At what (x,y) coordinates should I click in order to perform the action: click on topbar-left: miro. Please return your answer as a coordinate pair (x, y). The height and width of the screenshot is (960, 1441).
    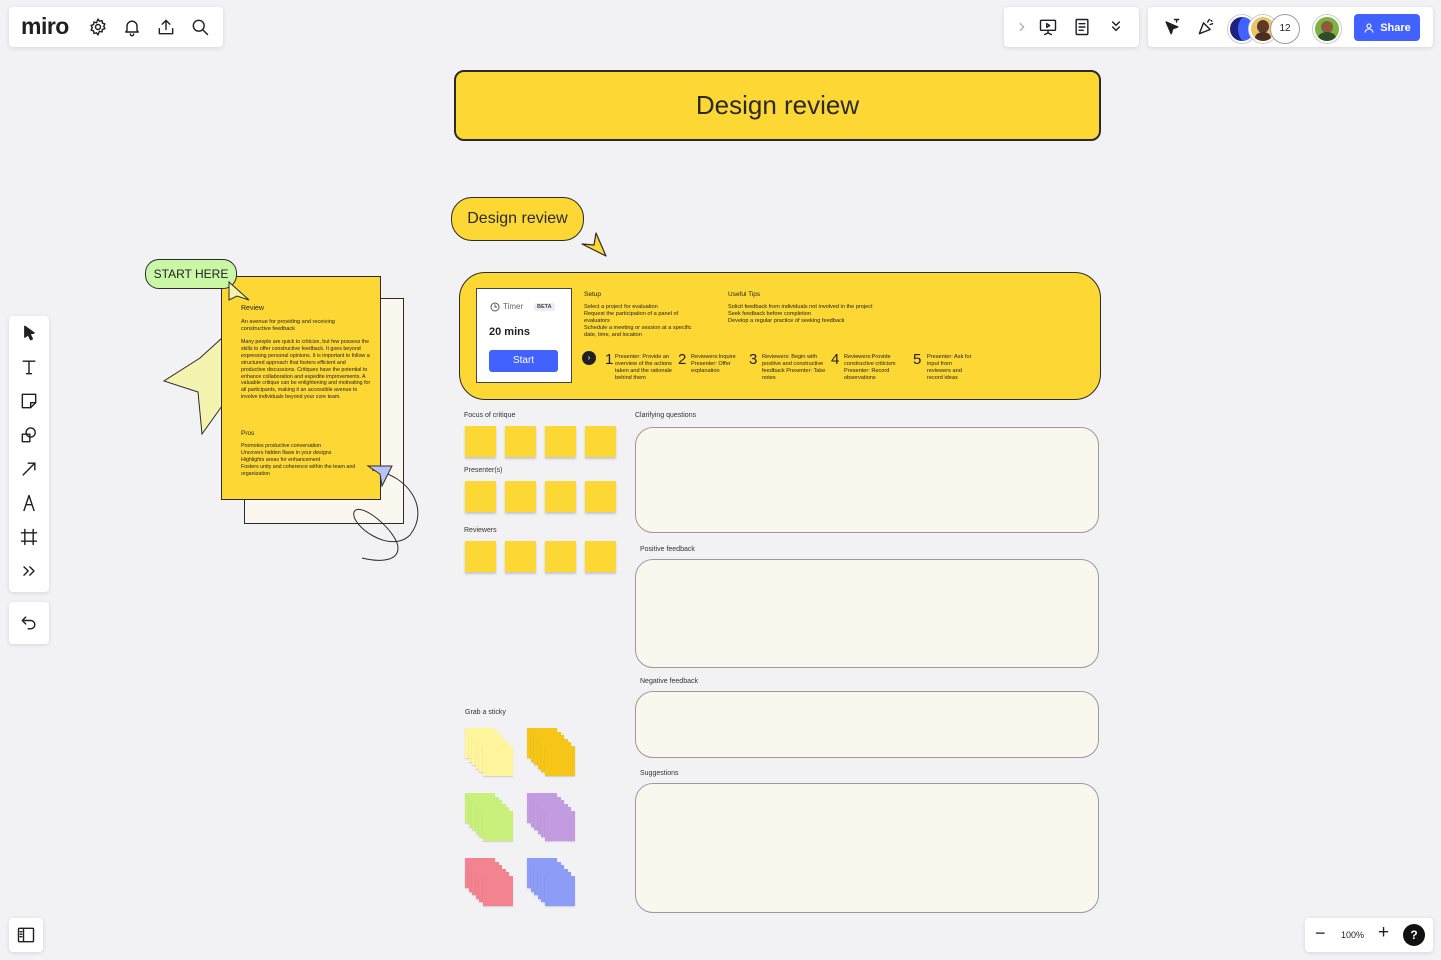
    Looking at the image, I should click on (116, 27).